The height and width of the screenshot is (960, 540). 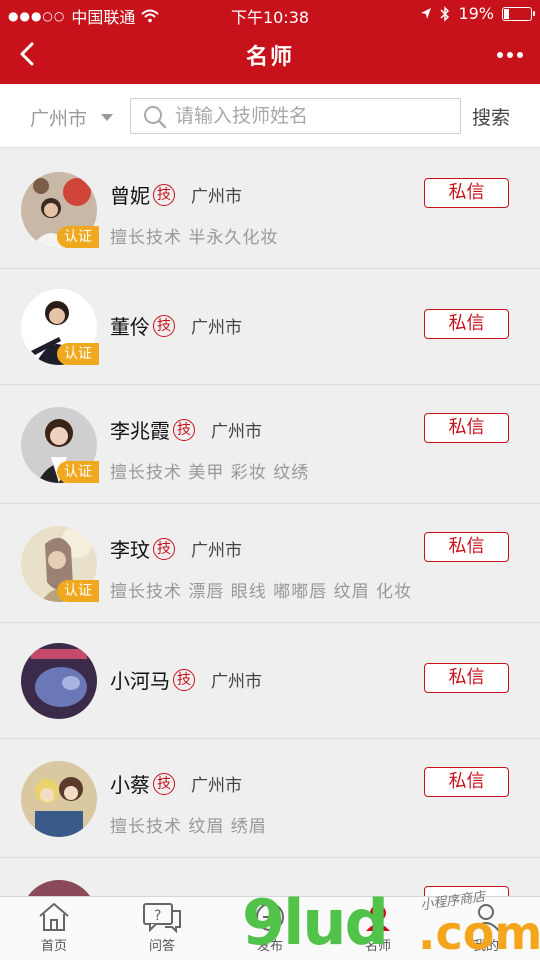 I want to click on caret-down-icon, so click(x=107, y=117).